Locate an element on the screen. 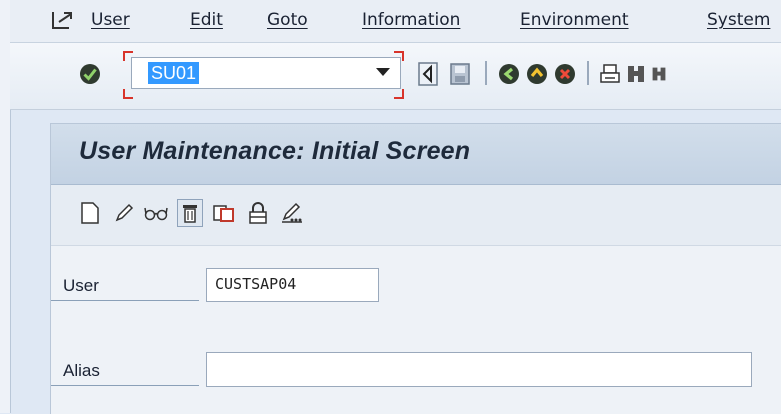  delete-trash-icon is located at coordinates (190, 213).